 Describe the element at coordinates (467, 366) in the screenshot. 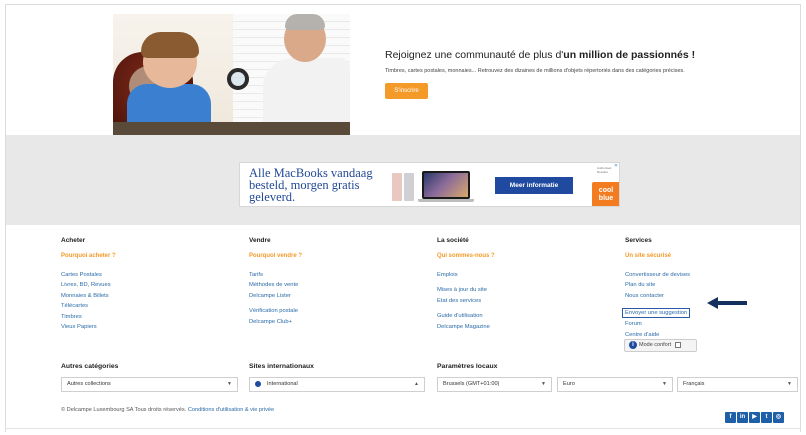

I see `local-settings-label: Paramètres locaux` at that location.